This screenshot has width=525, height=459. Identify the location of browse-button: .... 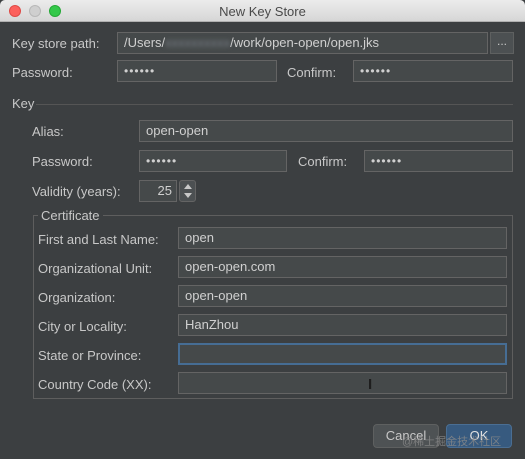
(502, 43).